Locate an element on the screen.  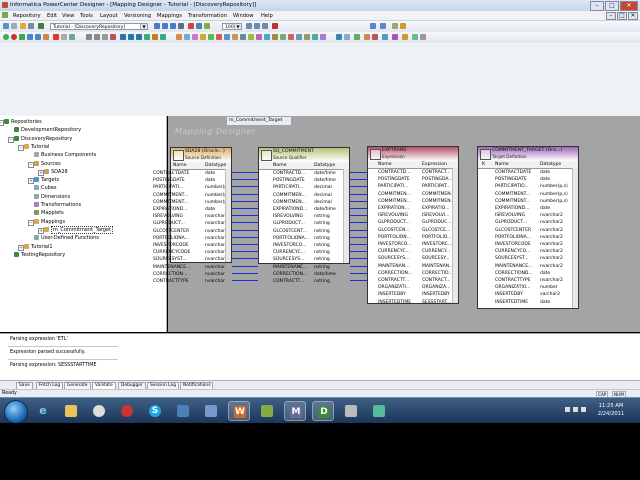
port-row: ISREVOLVING nvarchar2 is located at coordinates (528, 215).